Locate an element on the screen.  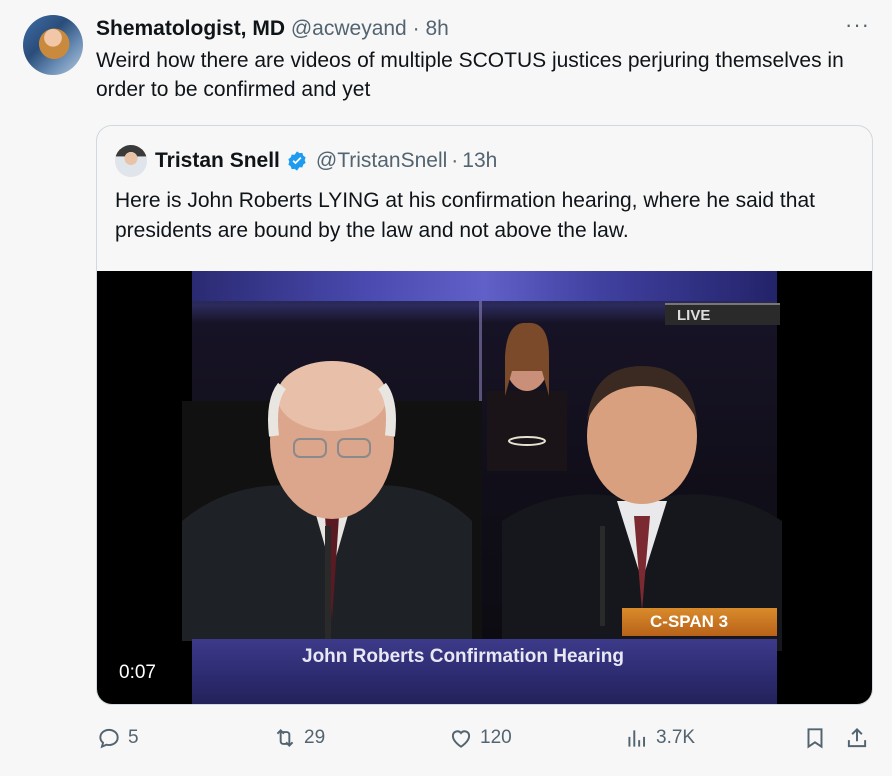
views-button: 3.7K is located at coordinates (659, 738).